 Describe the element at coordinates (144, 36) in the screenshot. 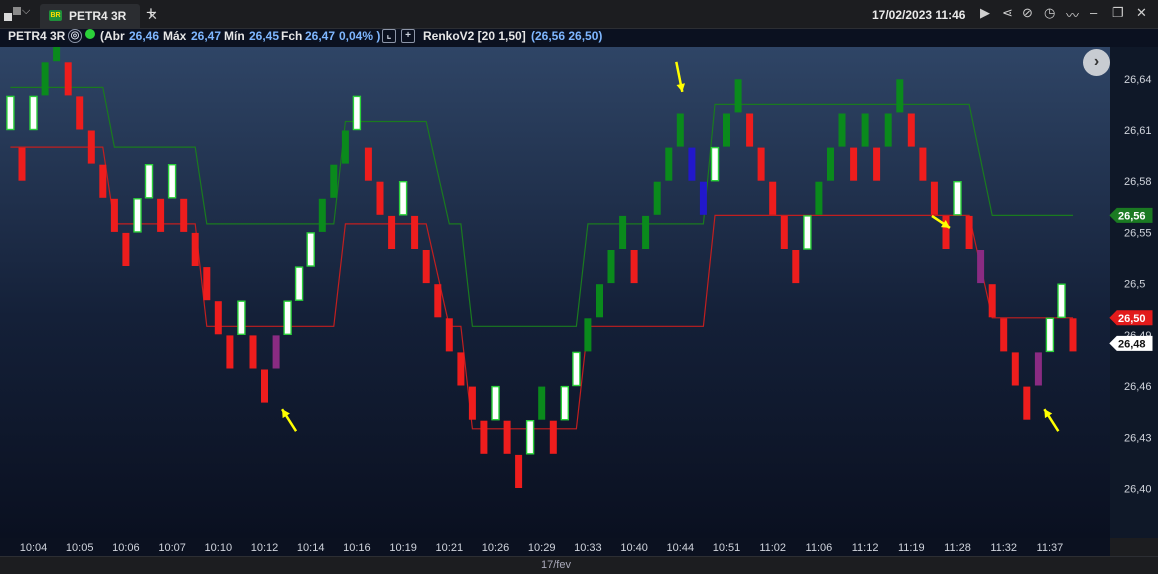

I see `abr-value: 26,46` at that location.